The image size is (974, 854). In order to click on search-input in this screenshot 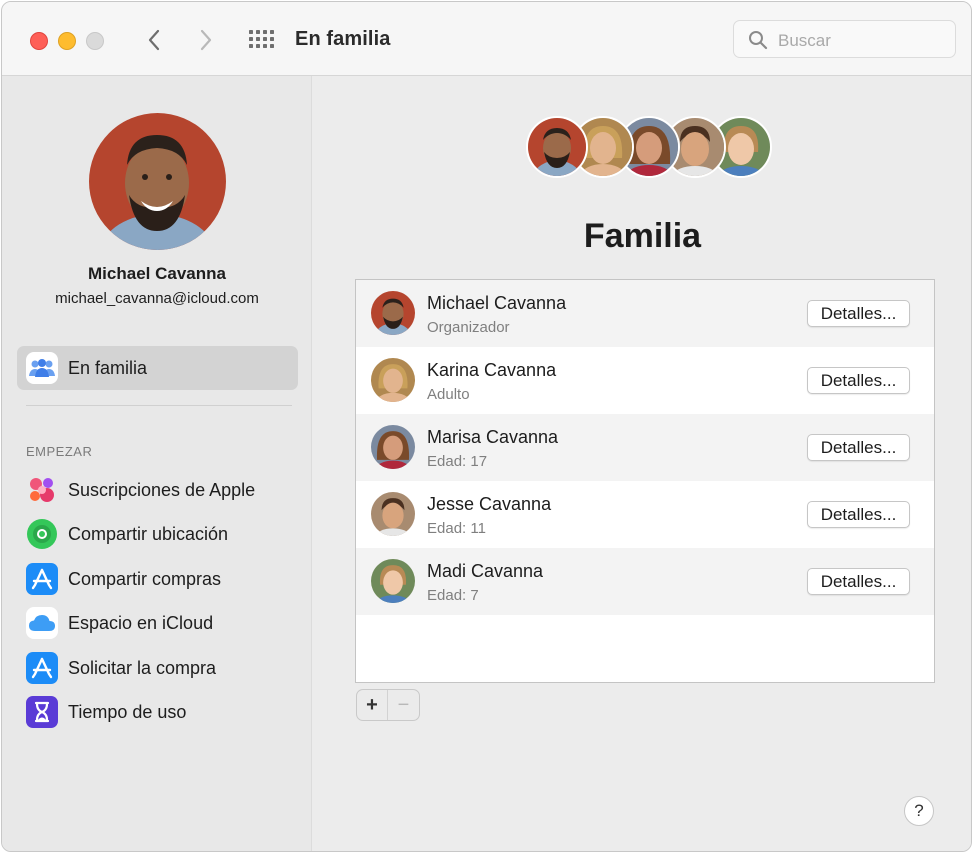, I will do `click(863, 41)`.